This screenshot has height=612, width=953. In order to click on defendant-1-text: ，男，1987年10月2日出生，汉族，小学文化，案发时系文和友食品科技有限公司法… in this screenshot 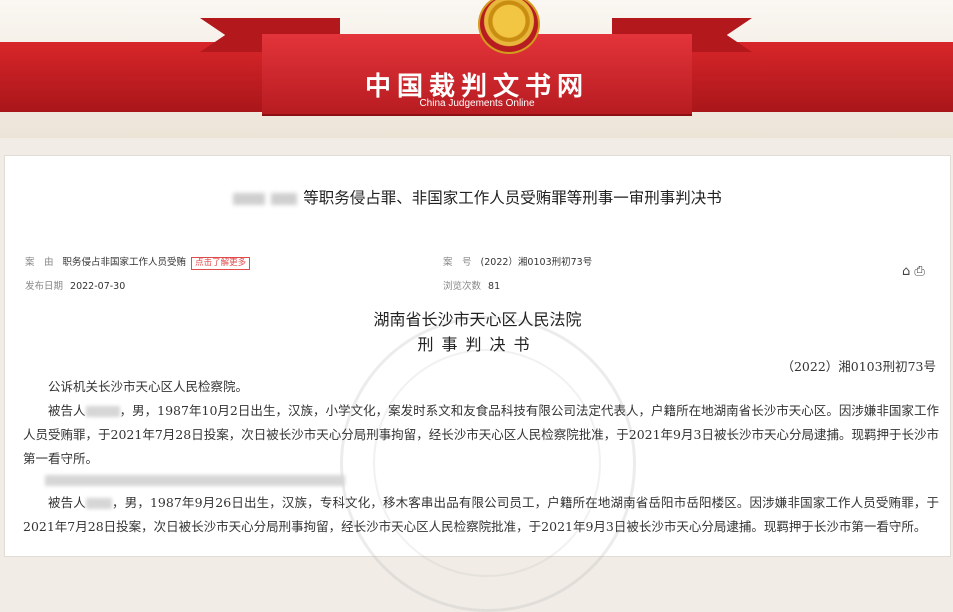, I will do `click(481, 434)`.